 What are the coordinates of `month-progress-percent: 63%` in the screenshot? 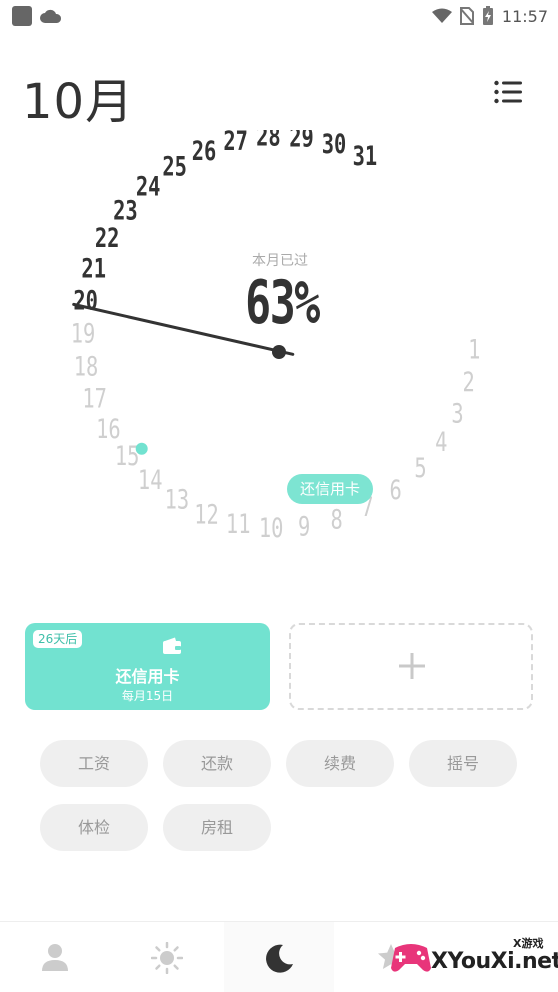 It's located at (282, 303).